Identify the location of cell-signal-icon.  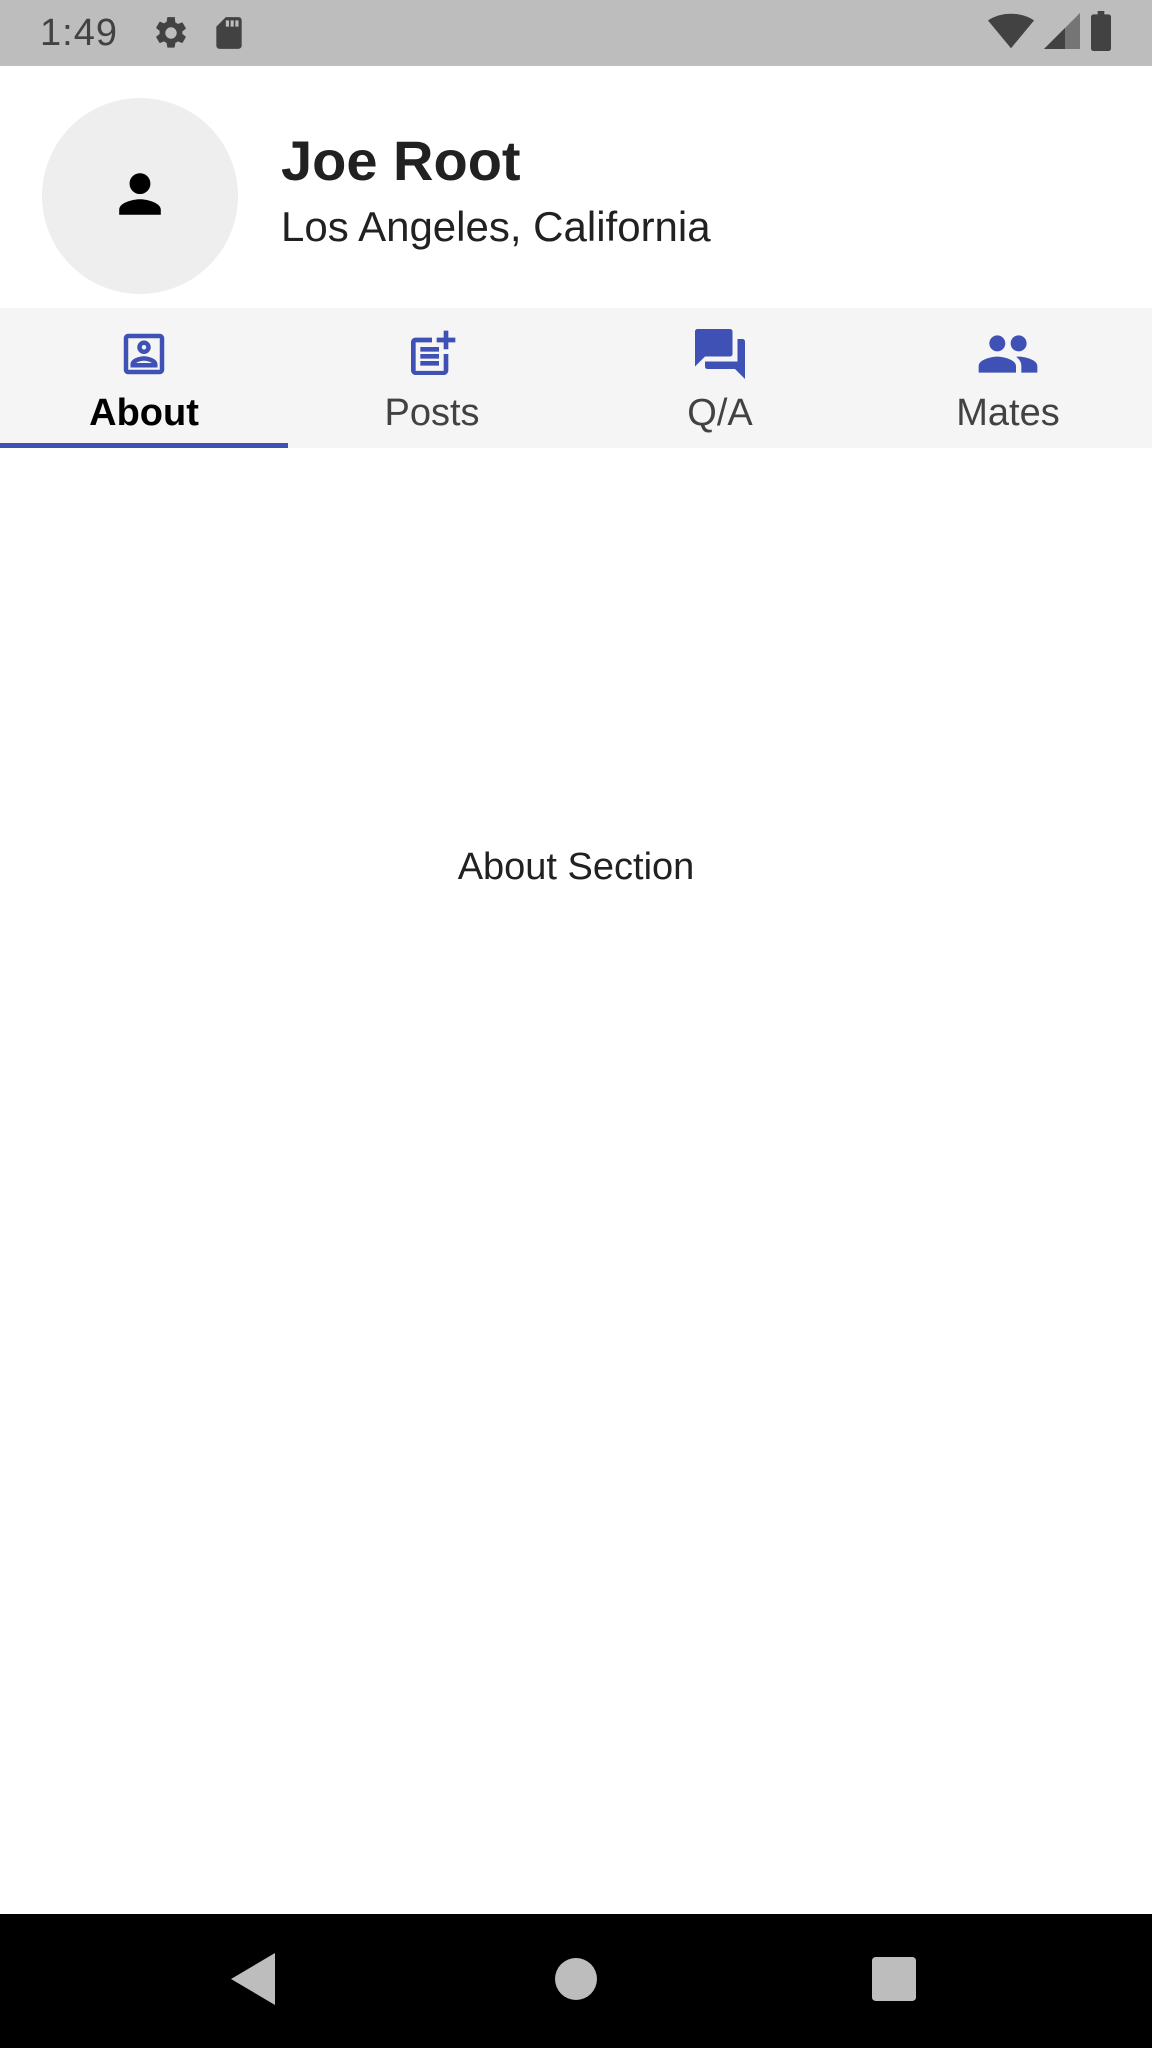
(1062, 33).